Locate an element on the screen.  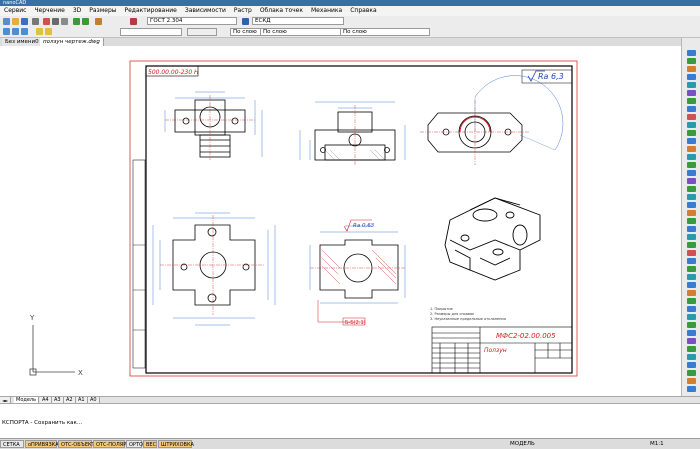
status-toggle-0: СЕТКА is located at coordinates (12, 444).